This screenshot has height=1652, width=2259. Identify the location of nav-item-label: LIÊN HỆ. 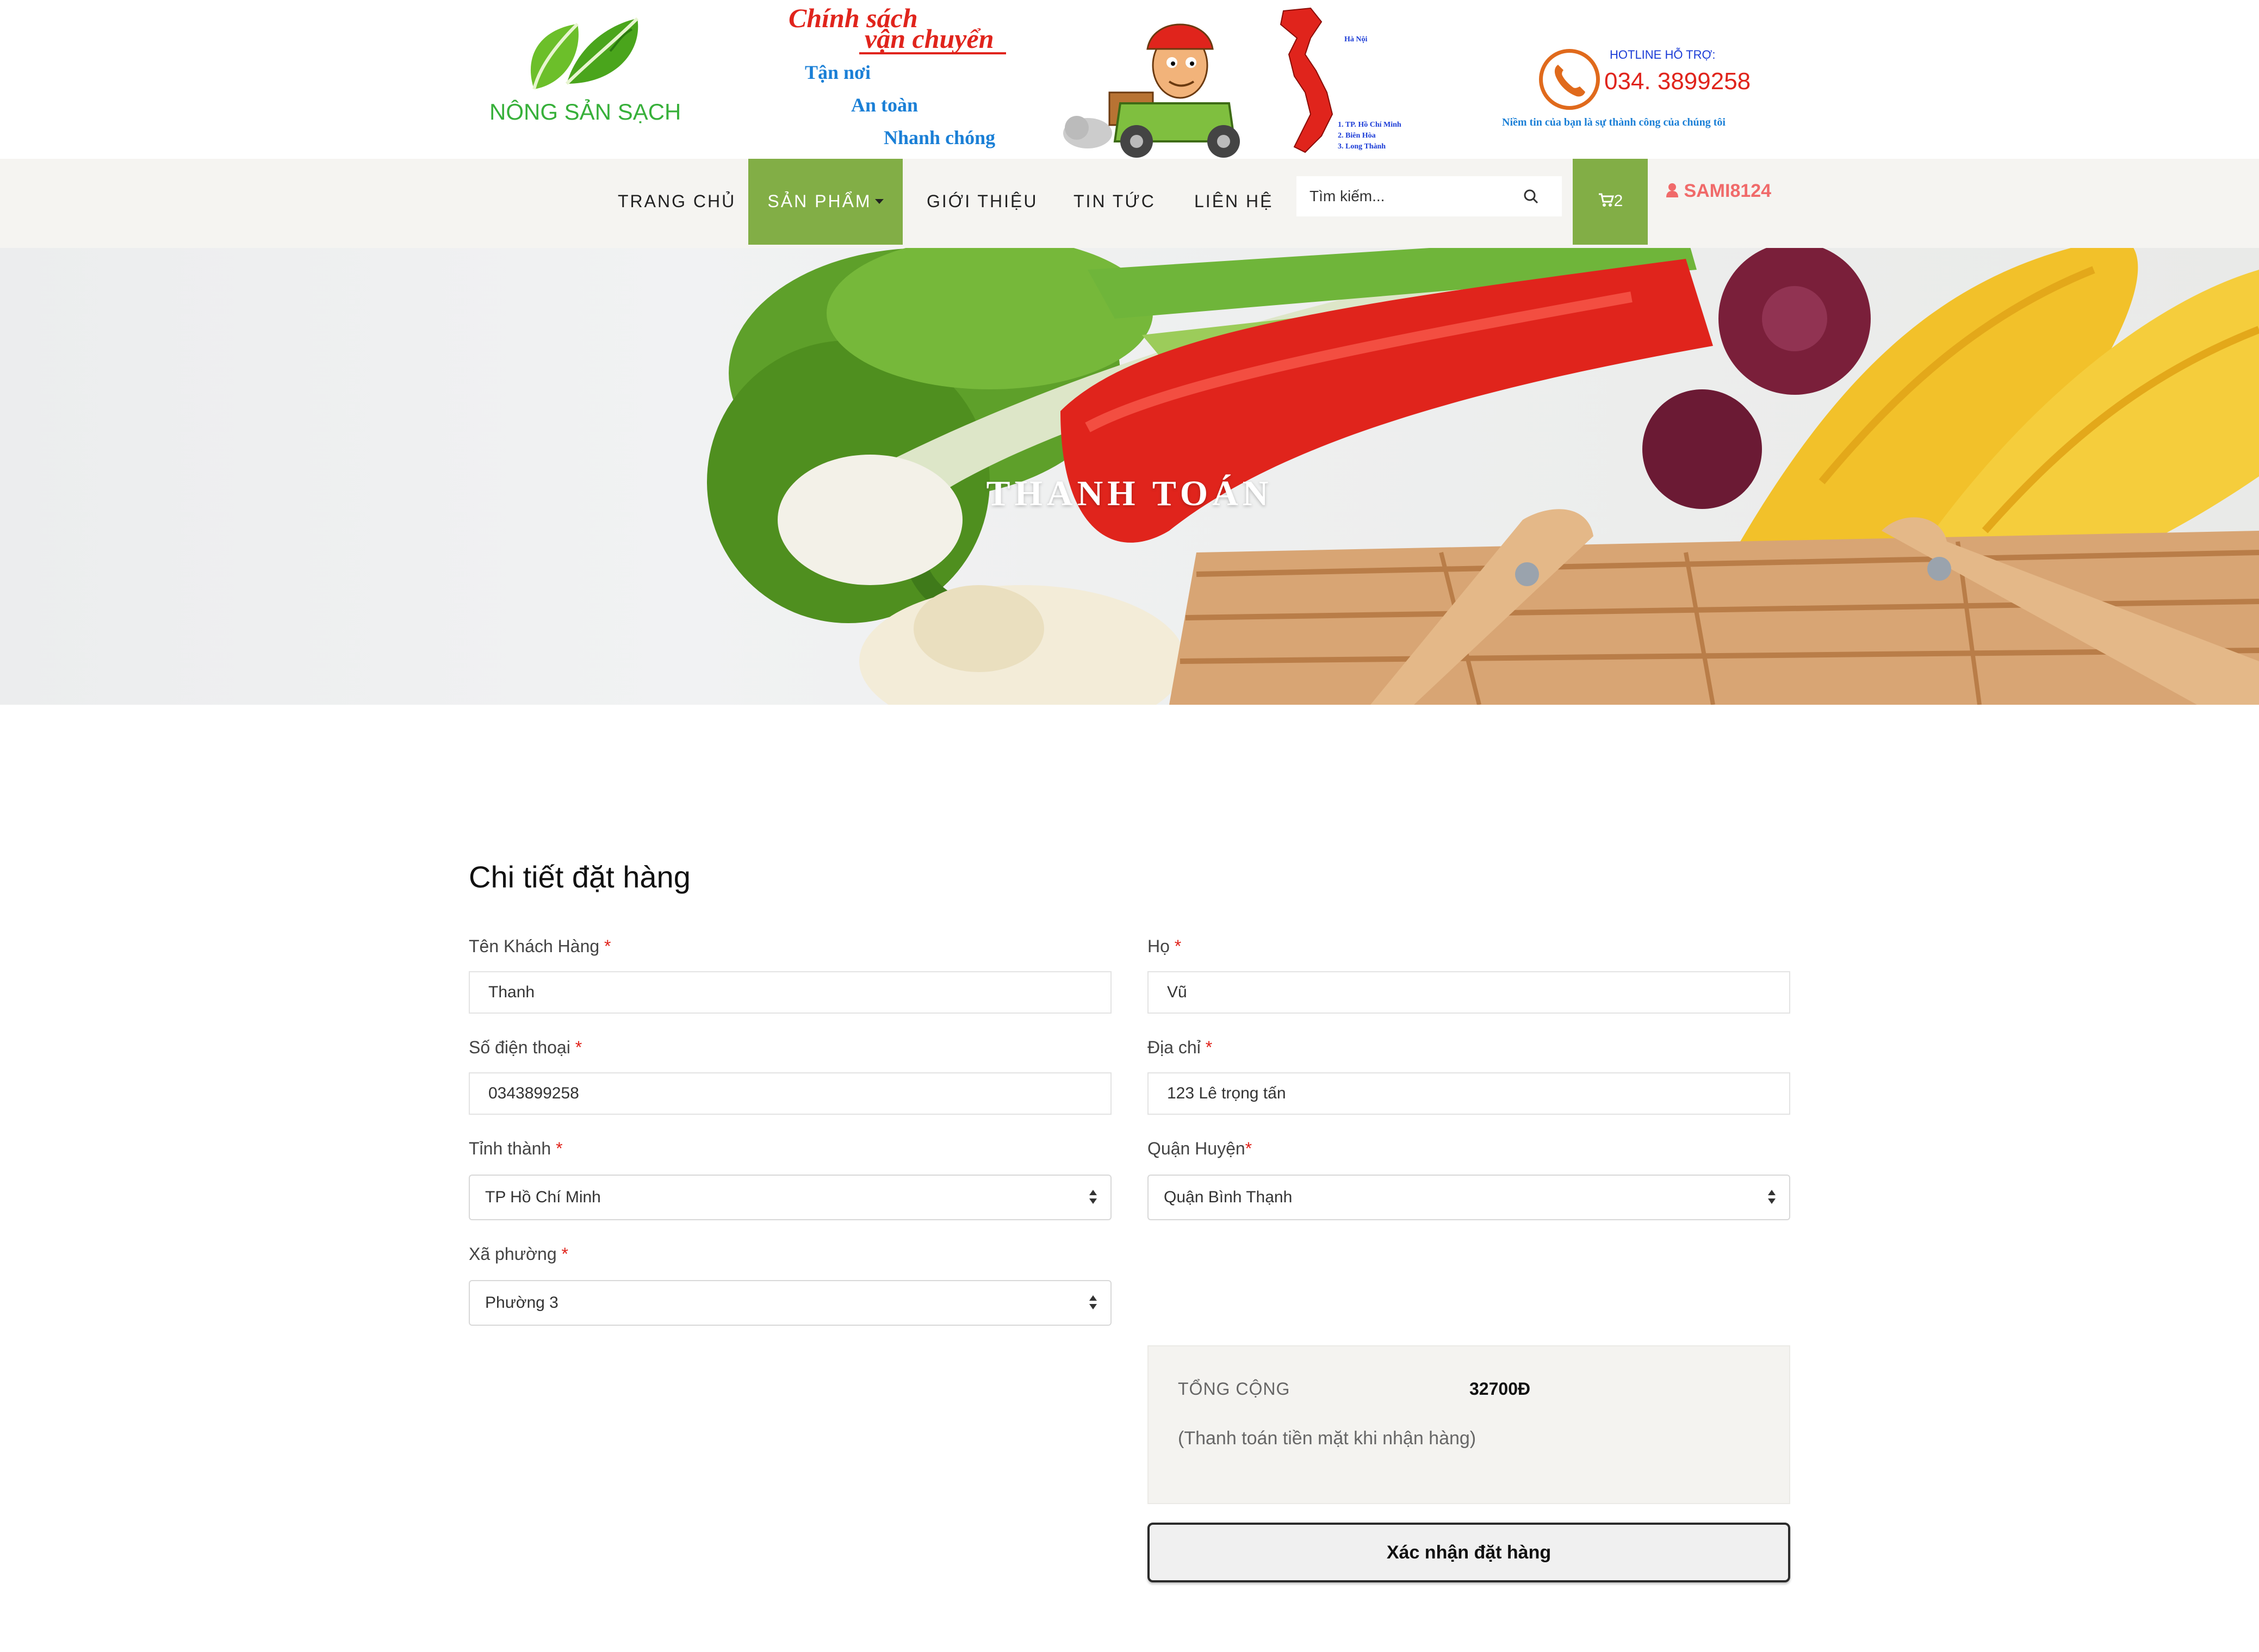
(1234, 201).